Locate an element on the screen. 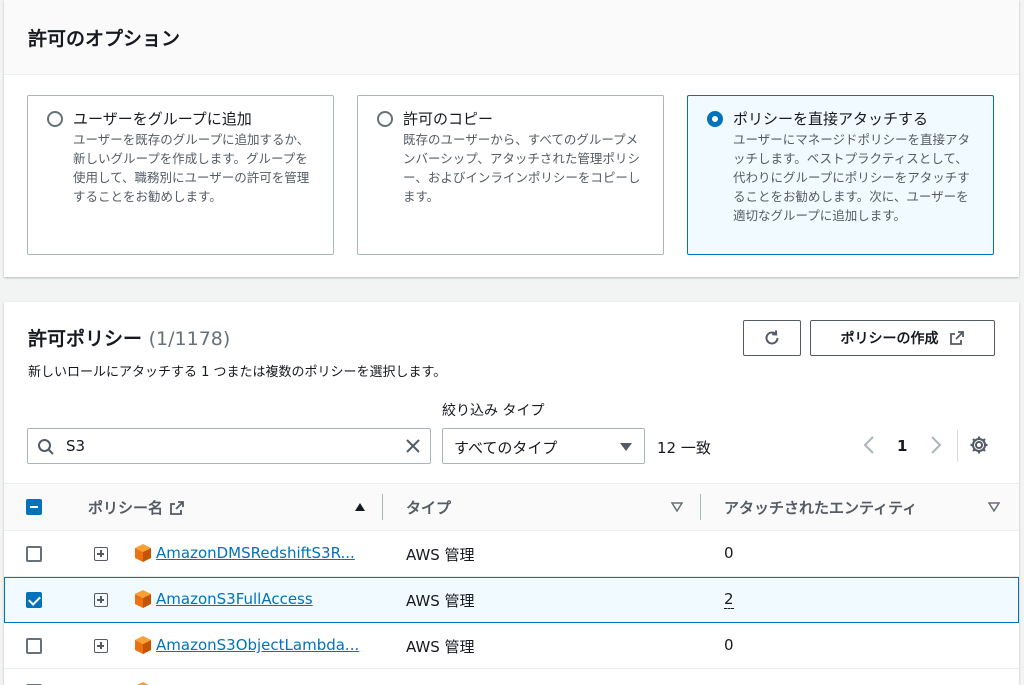 The image size is (1024, 685). match-count: 12 一致 is located at coordinates (684, 448).